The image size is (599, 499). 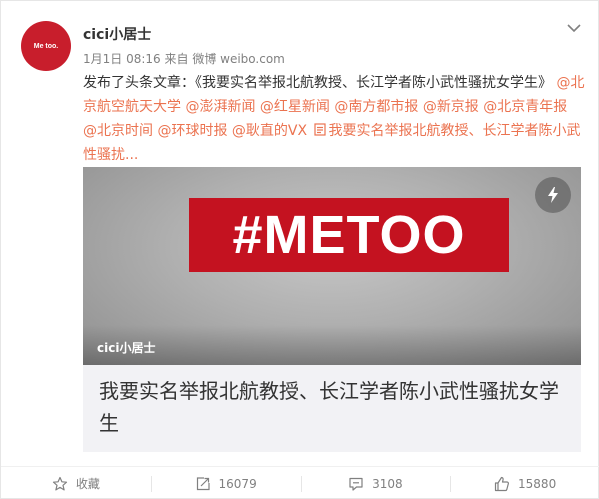 I want to click on mention-link: @环球时报, so click(x=192, y=131).